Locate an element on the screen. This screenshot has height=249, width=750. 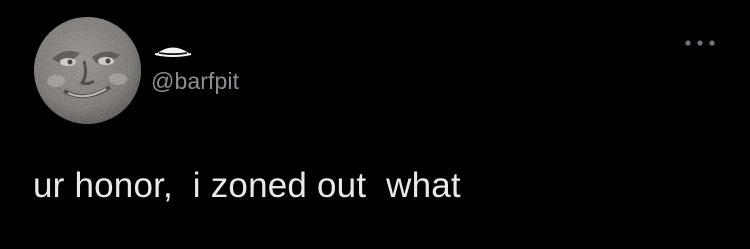
more-options-button is located at coordinates (700, 43).